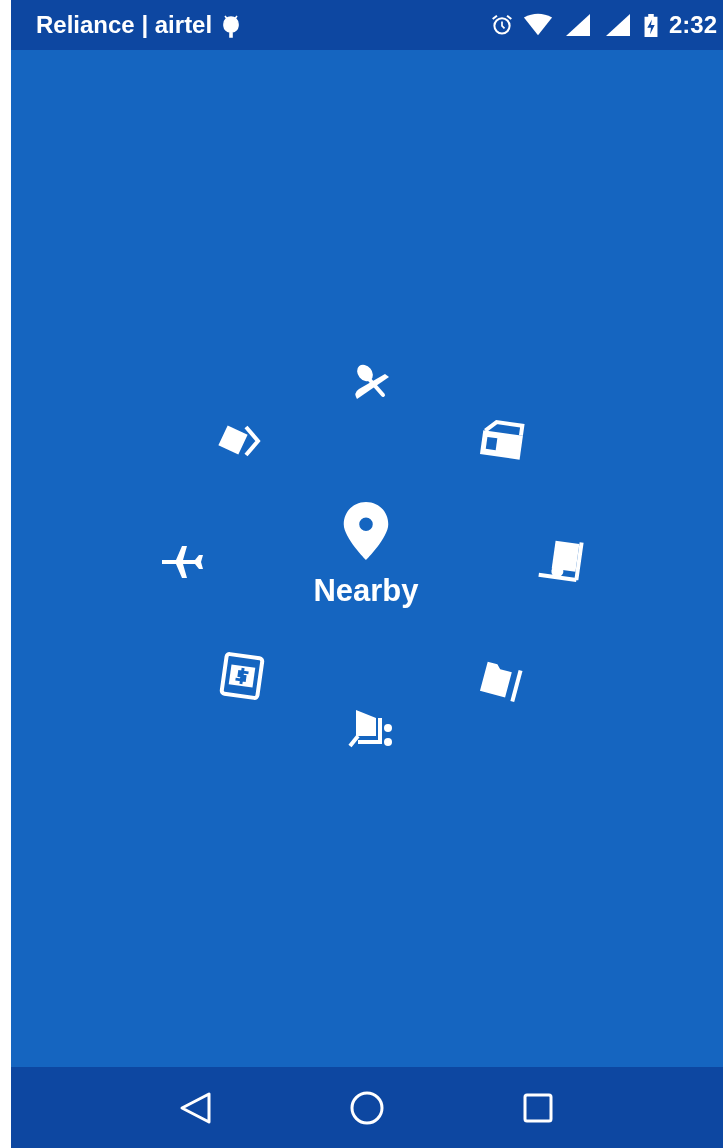 The height and width of the screenshot is (1148, 723). Describe the element at coordinates (366, 530) in the screenshot. I see `location-pin-icon` at that location.